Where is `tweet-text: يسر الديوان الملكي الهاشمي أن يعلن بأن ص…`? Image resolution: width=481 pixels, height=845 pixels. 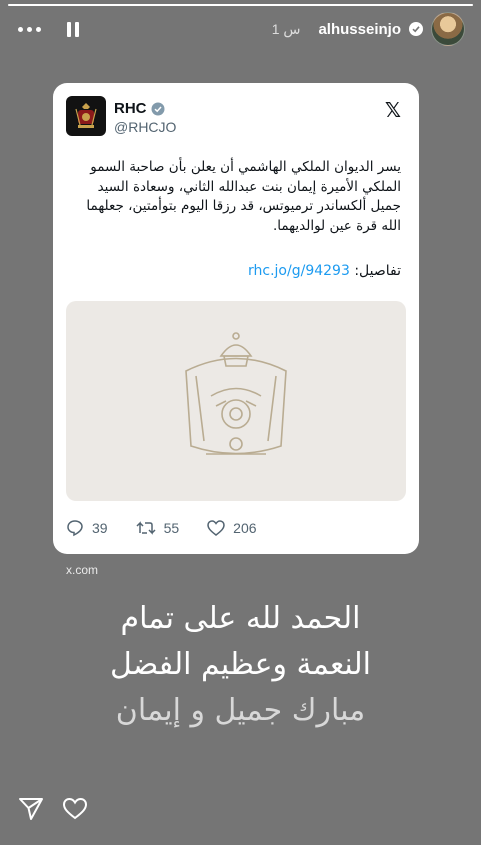
tweet-text: يسر الديوان الملكي الهاشمي أن يعلن بأن ص… is located at coordinates (243, 196).